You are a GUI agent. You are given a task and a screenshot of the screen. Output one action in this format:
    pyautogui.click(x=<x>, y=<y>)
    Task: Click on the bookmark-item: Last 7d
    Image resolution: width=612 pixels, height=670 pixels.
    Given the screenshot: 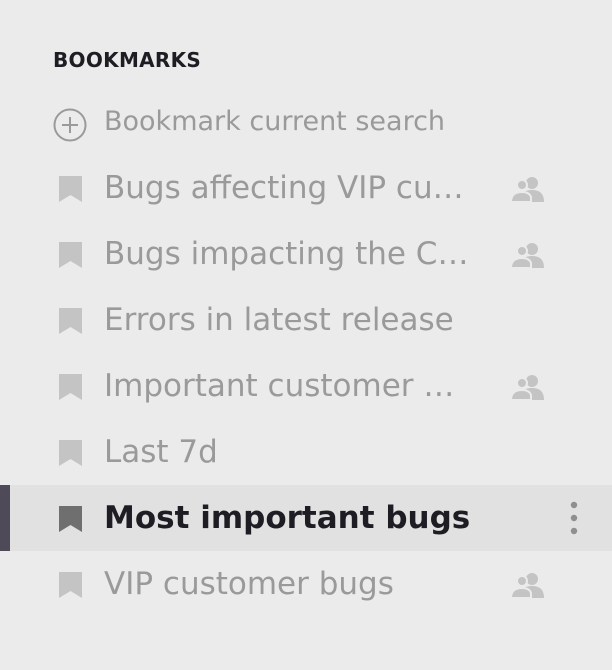 What is the action you would take?
    pyautogui.click(x=306, y=452)
    